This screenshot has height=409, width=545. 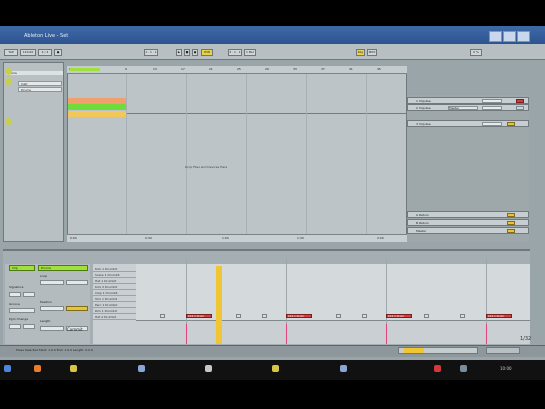 What do you see at coordinates (114, 305) in the screenshot?
I see `key-row: Perc 1 Drumkit` at bounding box center [114, 305].